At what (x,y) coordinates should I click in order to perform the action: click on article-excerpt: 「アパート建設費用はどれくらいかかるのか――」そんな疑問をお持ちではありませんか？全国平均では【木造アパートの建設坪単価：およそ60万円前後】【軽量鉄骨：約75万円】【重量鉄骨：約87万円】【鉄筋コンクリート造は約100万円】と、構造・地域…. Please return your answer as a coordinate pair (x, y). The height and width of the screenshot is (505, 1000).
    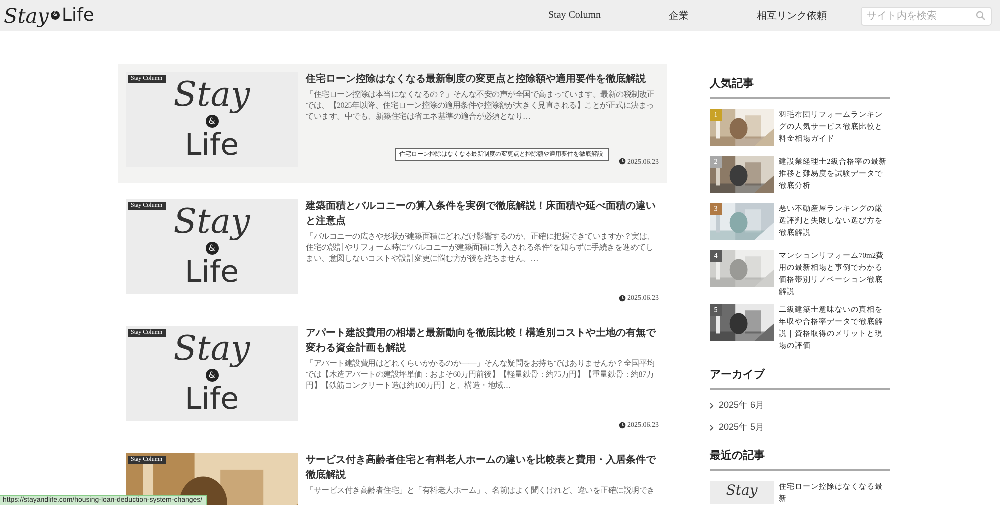
    Looking at the image, I should click on (481, 374).